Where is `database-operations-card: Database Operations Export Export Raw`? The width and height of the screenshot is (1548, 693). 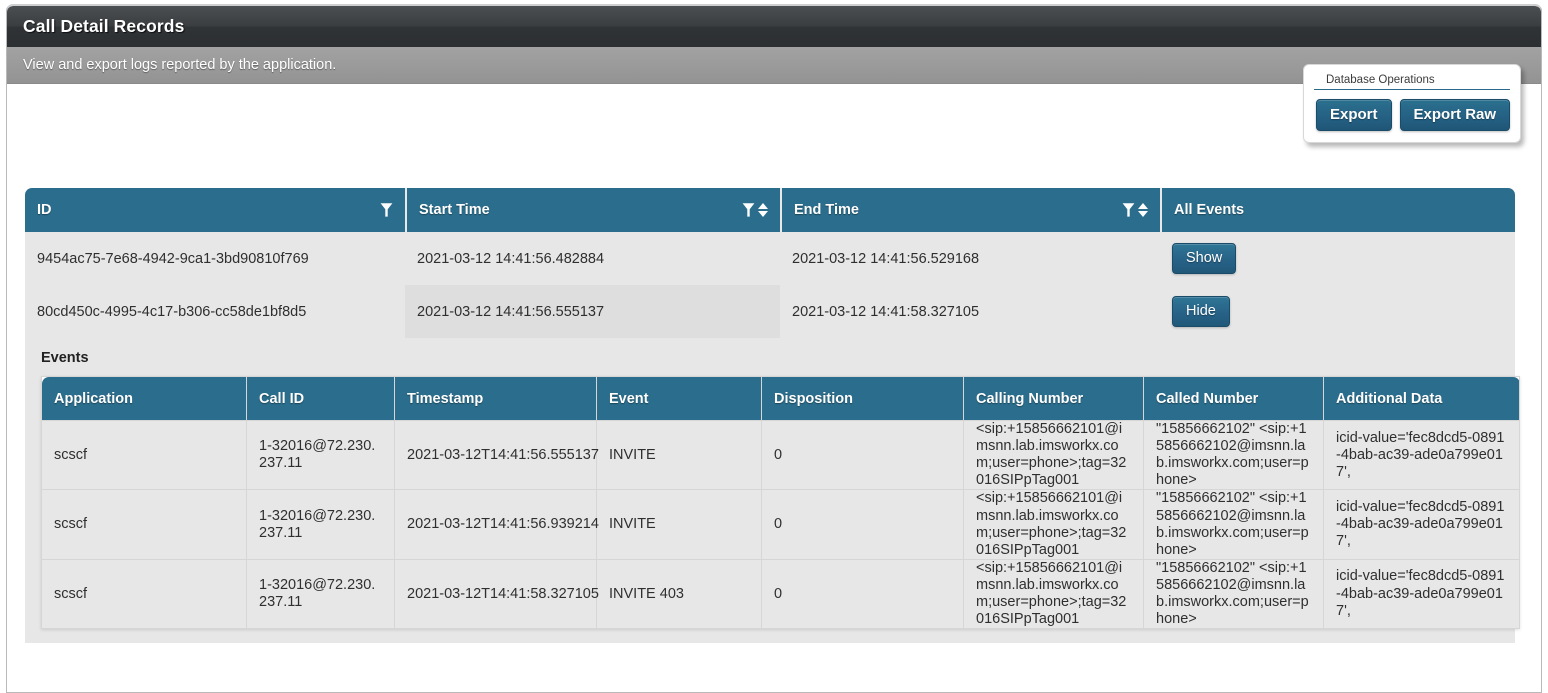
database-operations-card: Database Operations Export Export Raw is located at coordinates (1412, 103).